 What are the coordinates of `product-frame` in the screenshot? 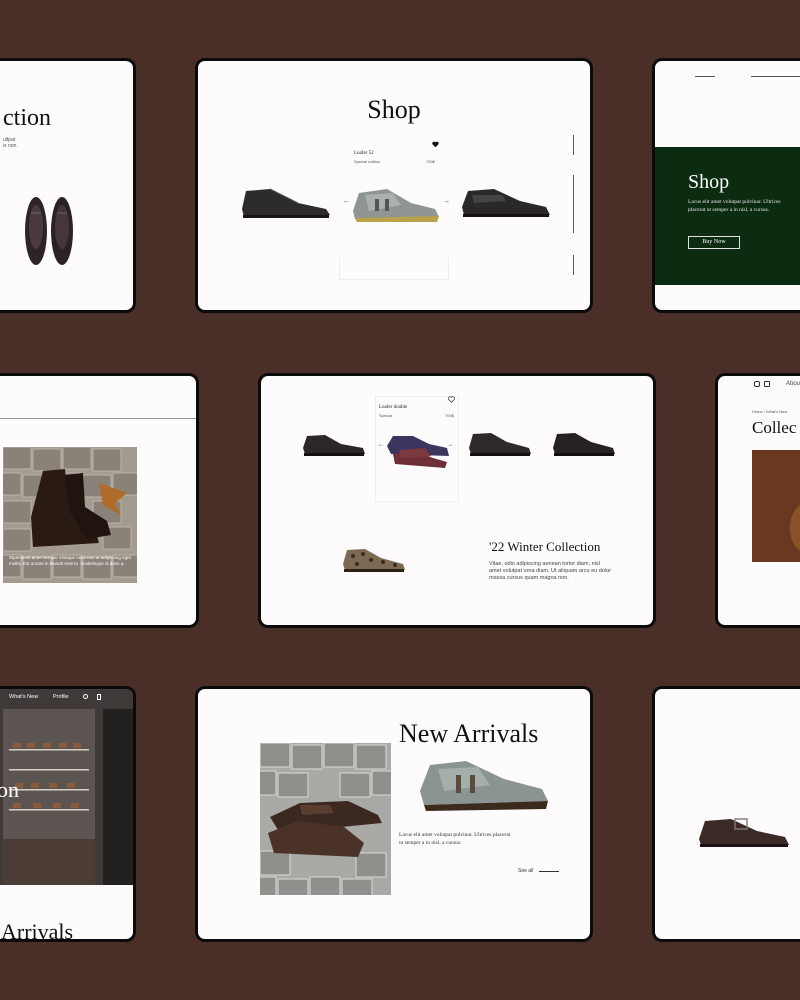 It's located at (394, 268).